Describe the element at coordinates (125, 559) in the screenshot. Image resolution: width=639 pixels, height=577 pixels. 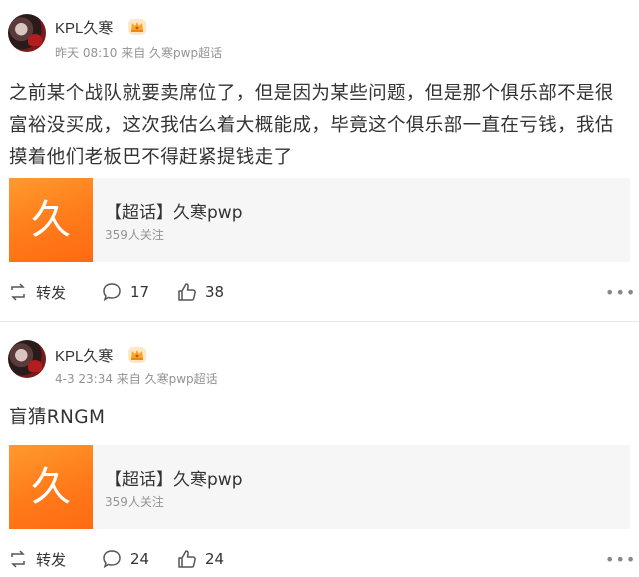
I see `comment-button: 24` at that location.